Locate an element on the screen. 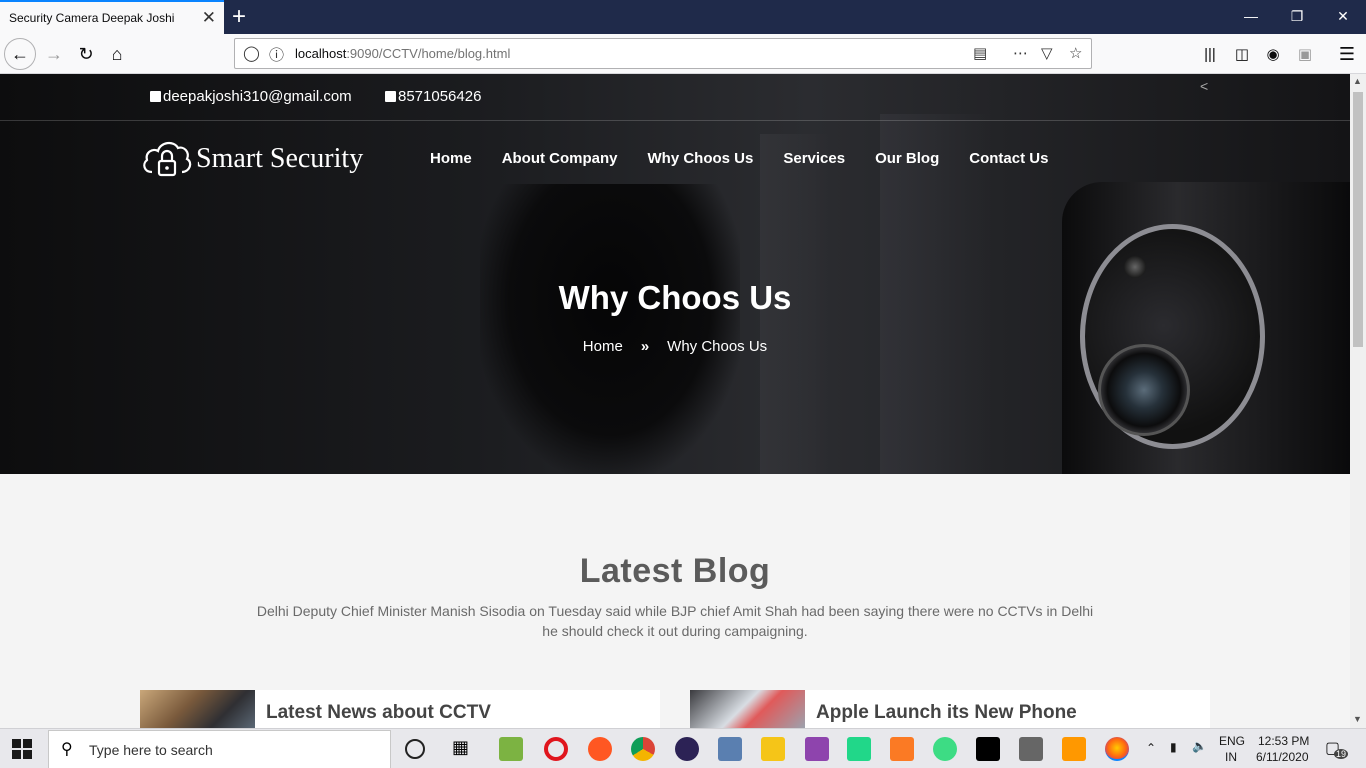 Image resolution: width=1366 pixels, height=768 pixels. cloud-lock-icon is located at coordinates (167, 159).